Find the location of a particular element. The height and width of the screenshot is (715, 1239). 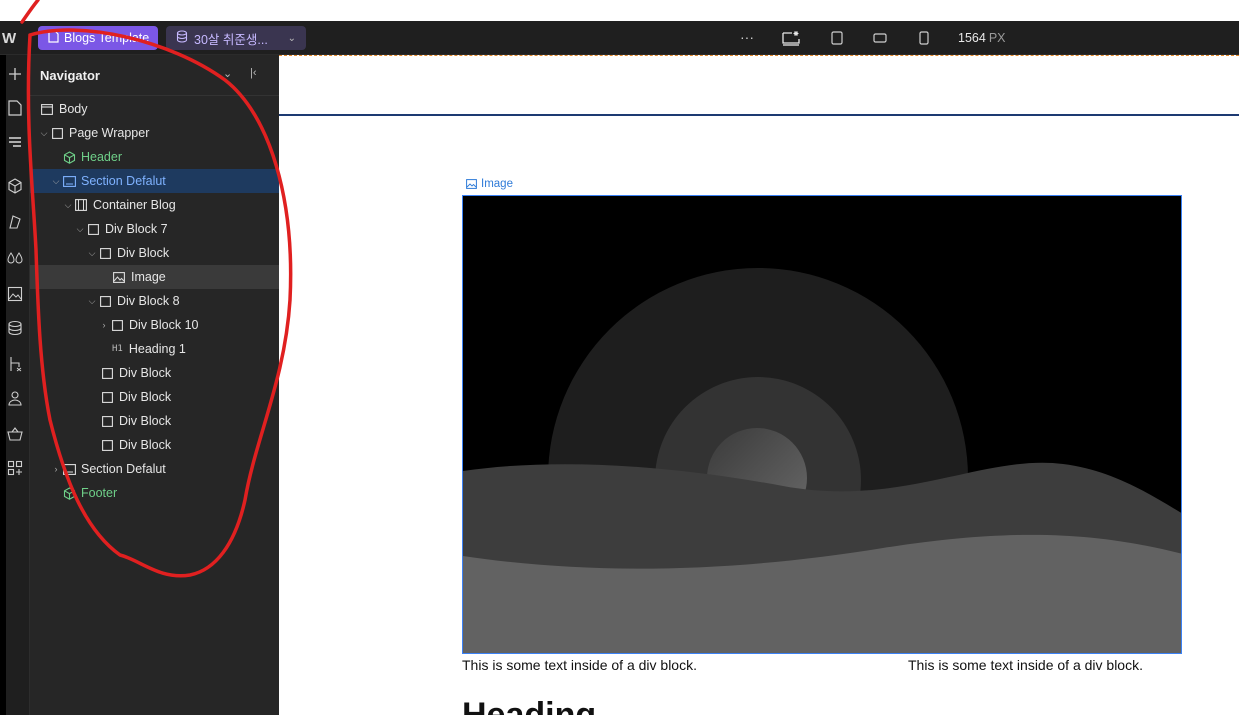

mobile-landscape-breakpoint-icon is located at coordinates (880, 38).